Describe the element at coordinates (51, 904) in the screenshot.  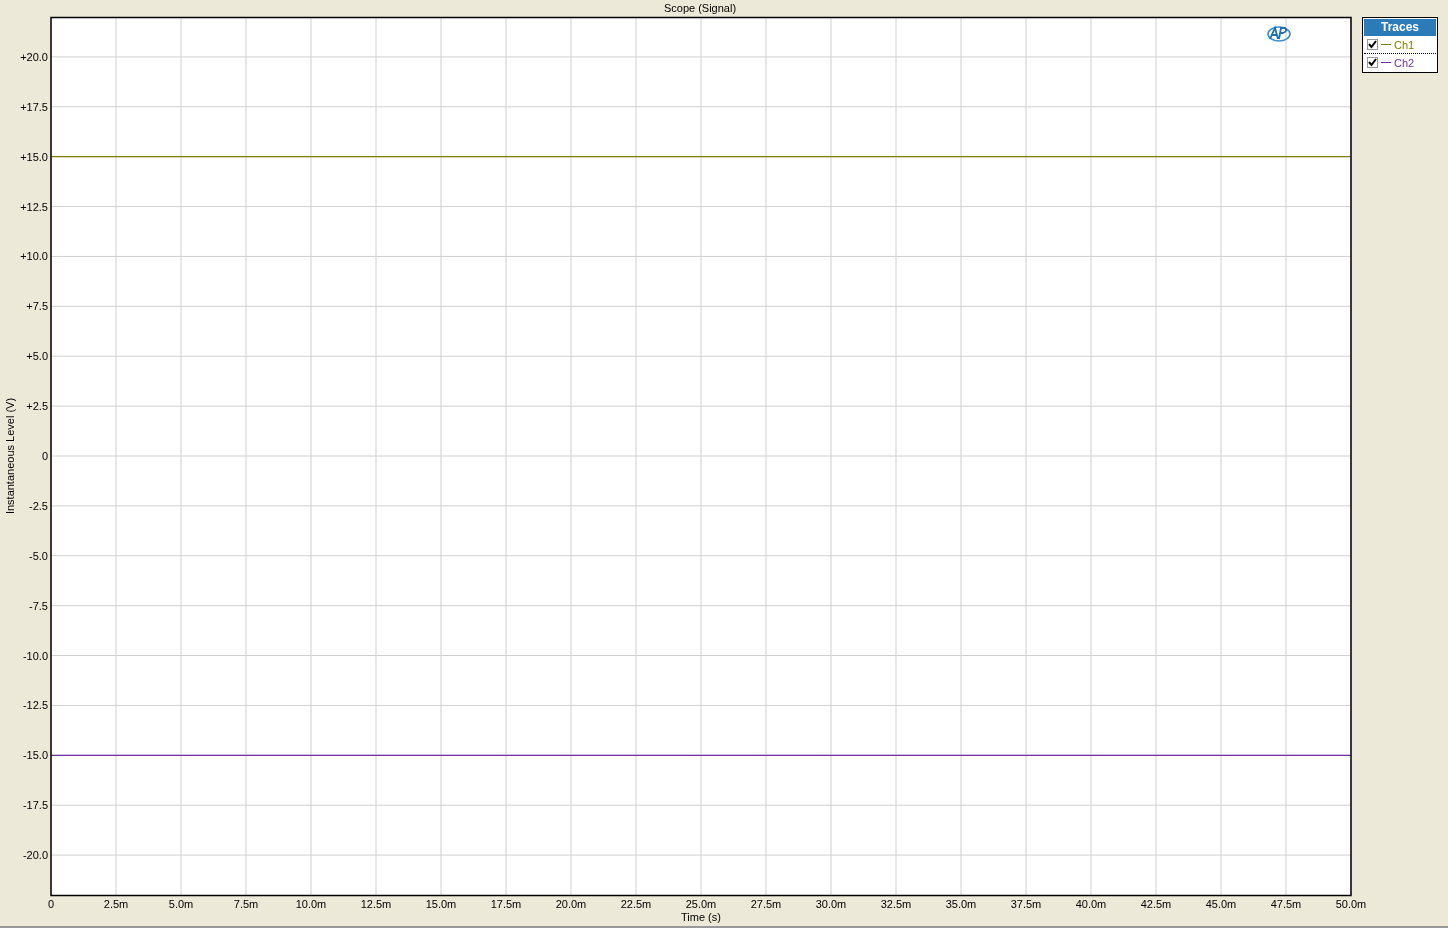
I see `x-tick-label: 0` at that location.